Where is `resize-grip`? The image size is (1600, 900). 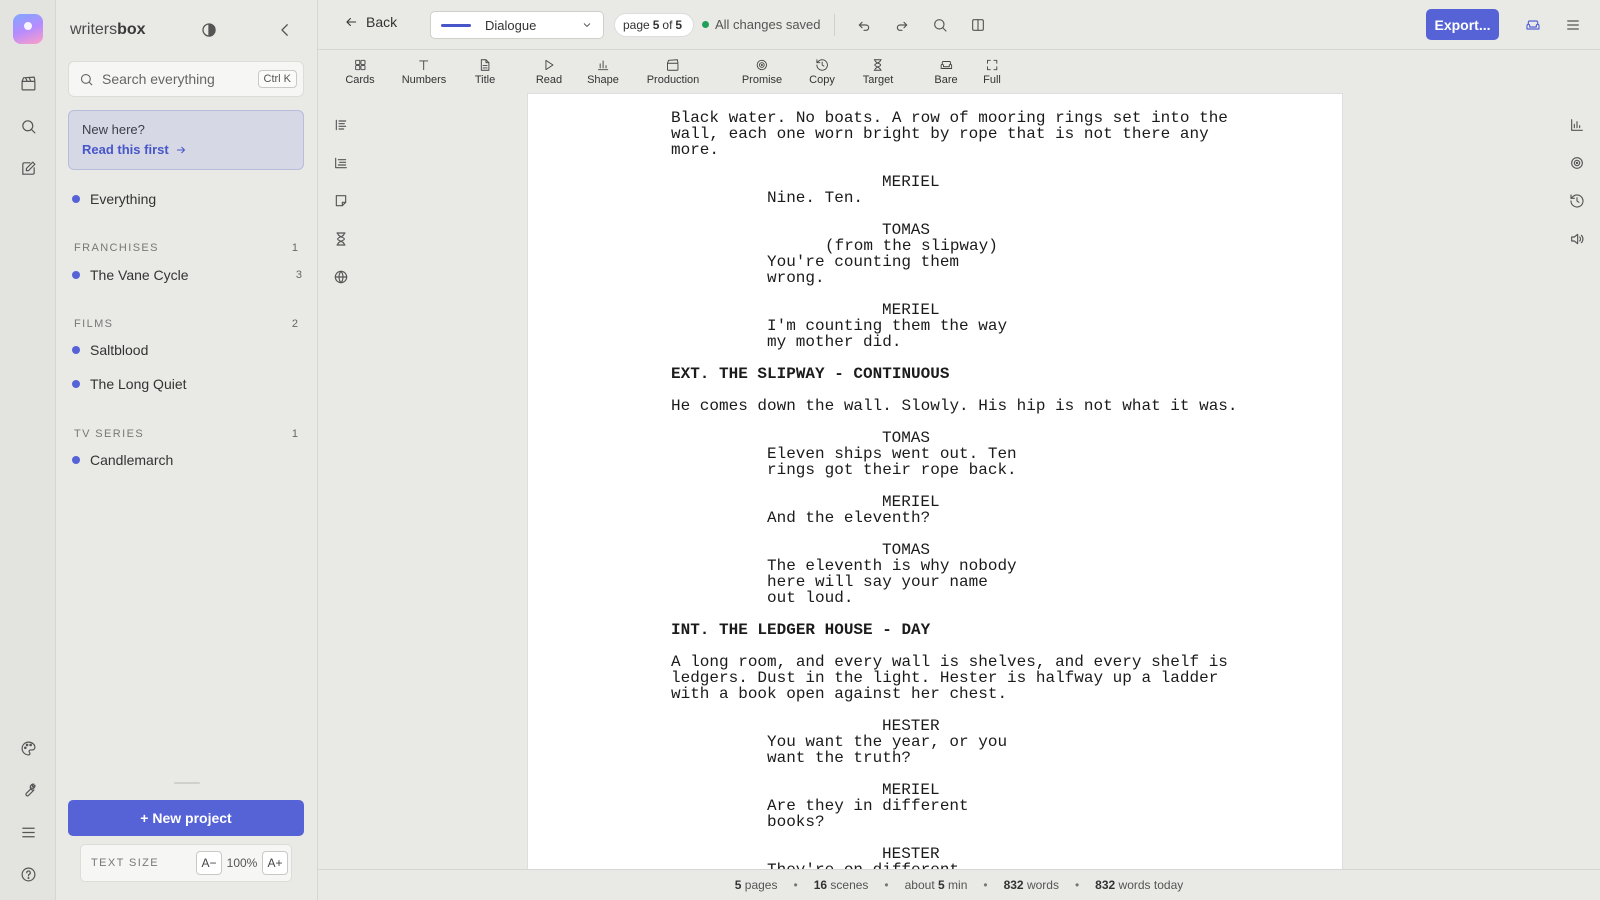
resize-grip is located at coordinates (187, 783).